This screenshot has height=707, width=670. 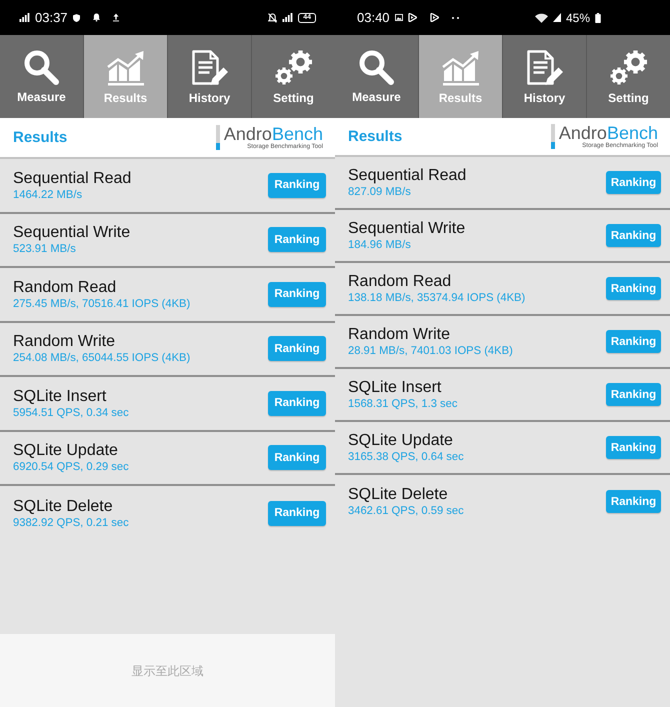 What do you see at coordinates (430, 351) in the screenshot?
I see `test-result: 28.91 MB/s, 7401.03 IOPS (4KB)` at bounding box center [430, 351].